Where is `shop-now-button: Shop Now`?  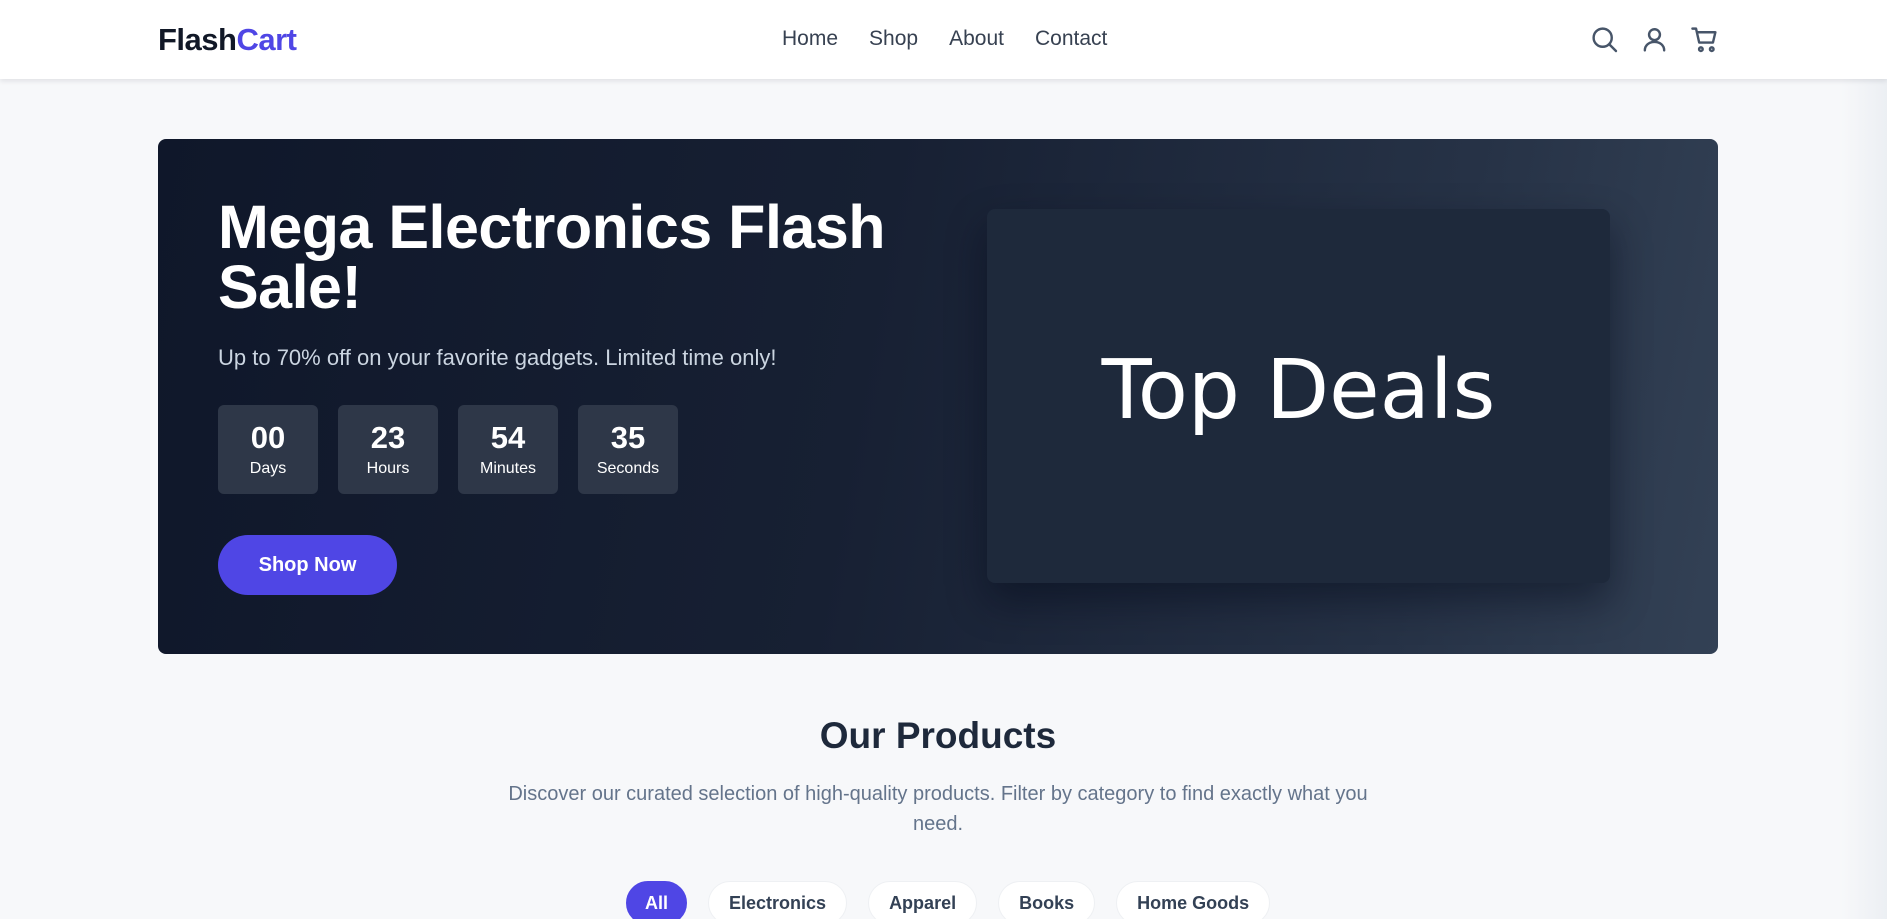
shop-now-button: Shop Now is located at coordinates (307, 565).